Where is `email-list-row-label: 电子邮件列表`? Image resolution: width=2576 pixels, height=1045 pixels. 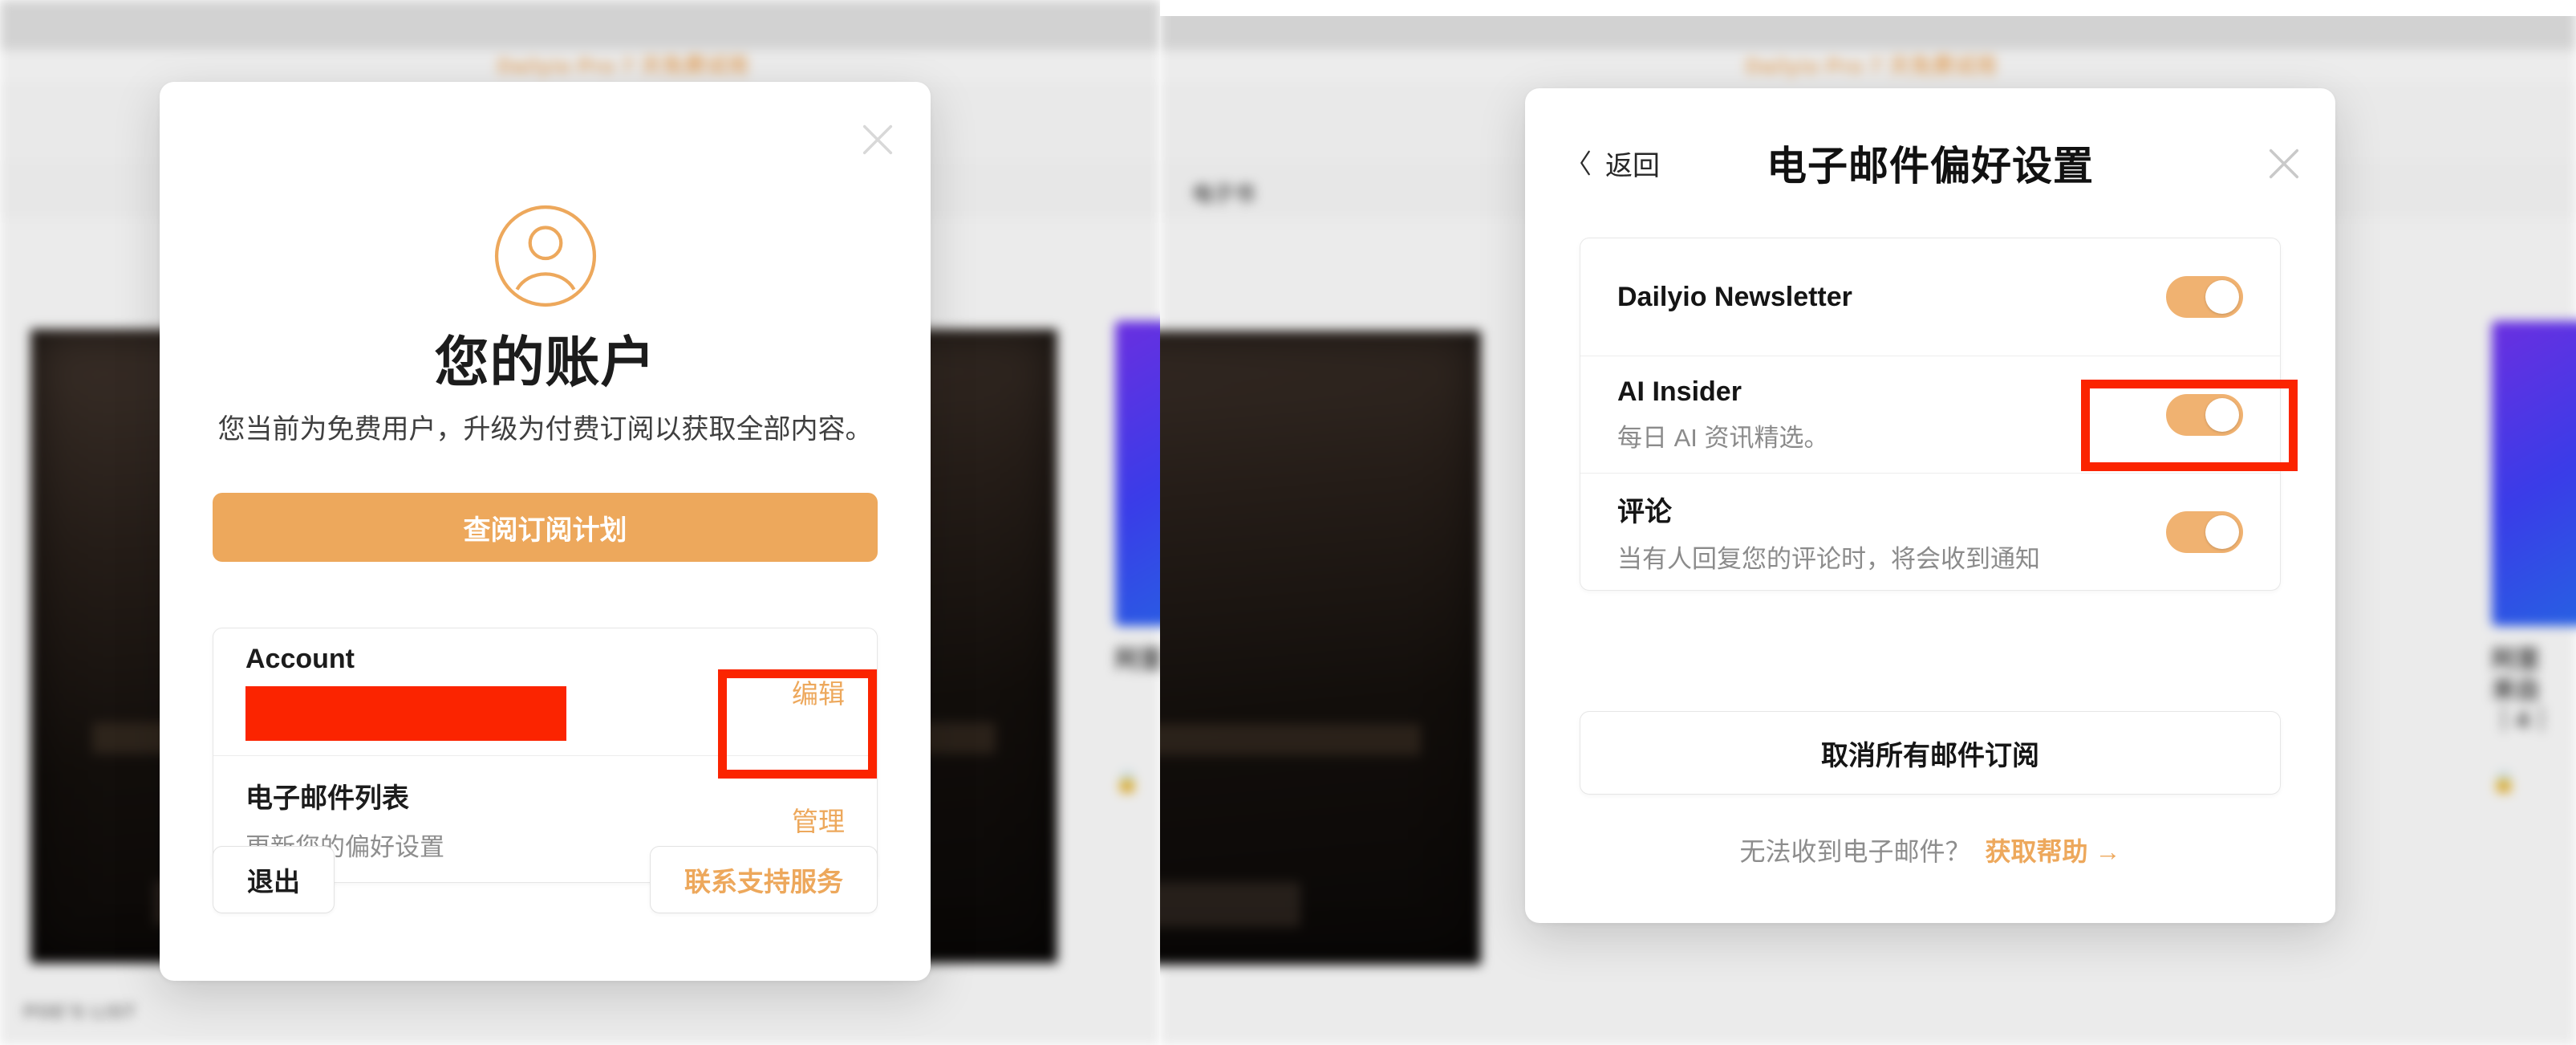 email-list-row-label: 电子邮件列表 is located at coordinates (327, 798).